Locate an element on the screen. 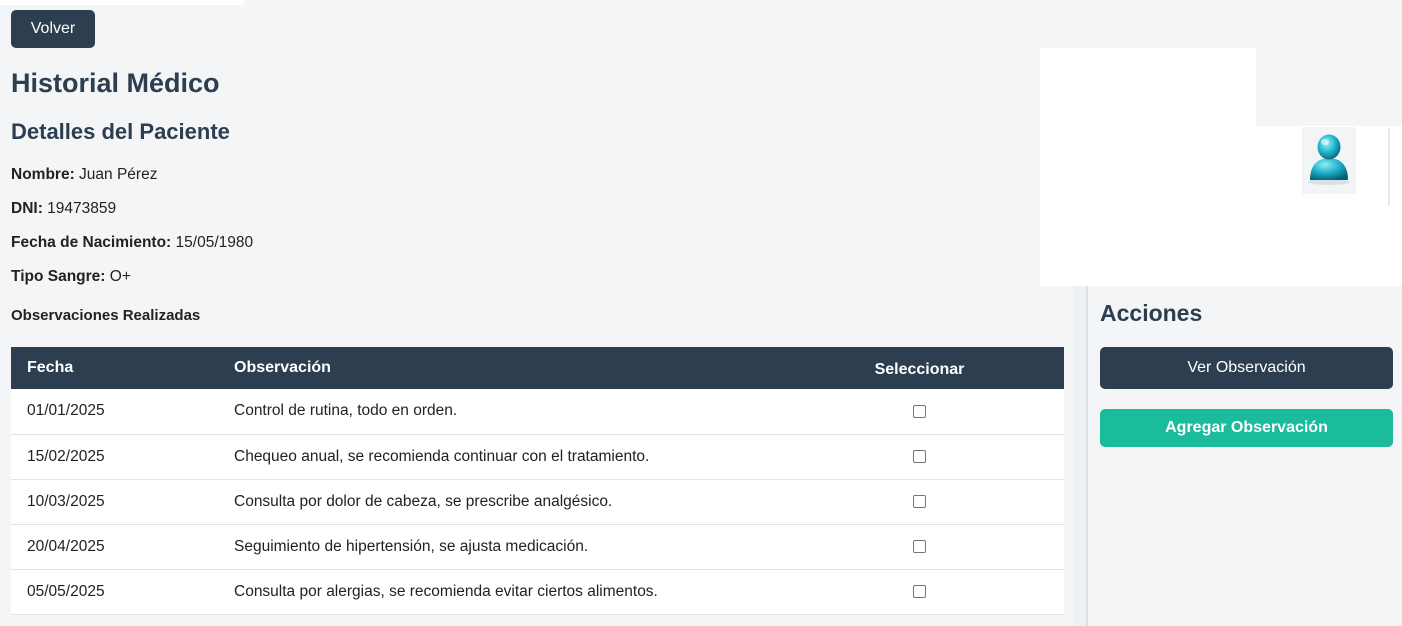  sidebar-gutter is located at coordinates (1079, 456).